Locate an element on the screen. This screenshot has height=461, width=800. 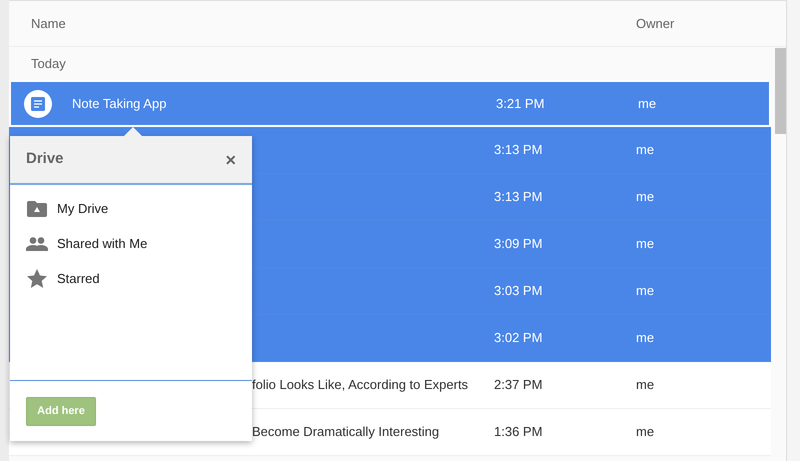
modified-time: 3:09 PM is located at coordinates (519, 244).